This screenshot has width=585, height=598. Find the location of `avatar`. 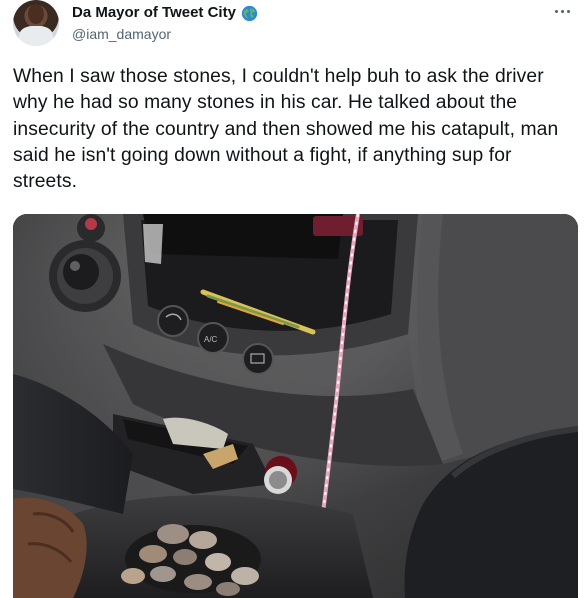

avatar is located at coordinates (36, 23).